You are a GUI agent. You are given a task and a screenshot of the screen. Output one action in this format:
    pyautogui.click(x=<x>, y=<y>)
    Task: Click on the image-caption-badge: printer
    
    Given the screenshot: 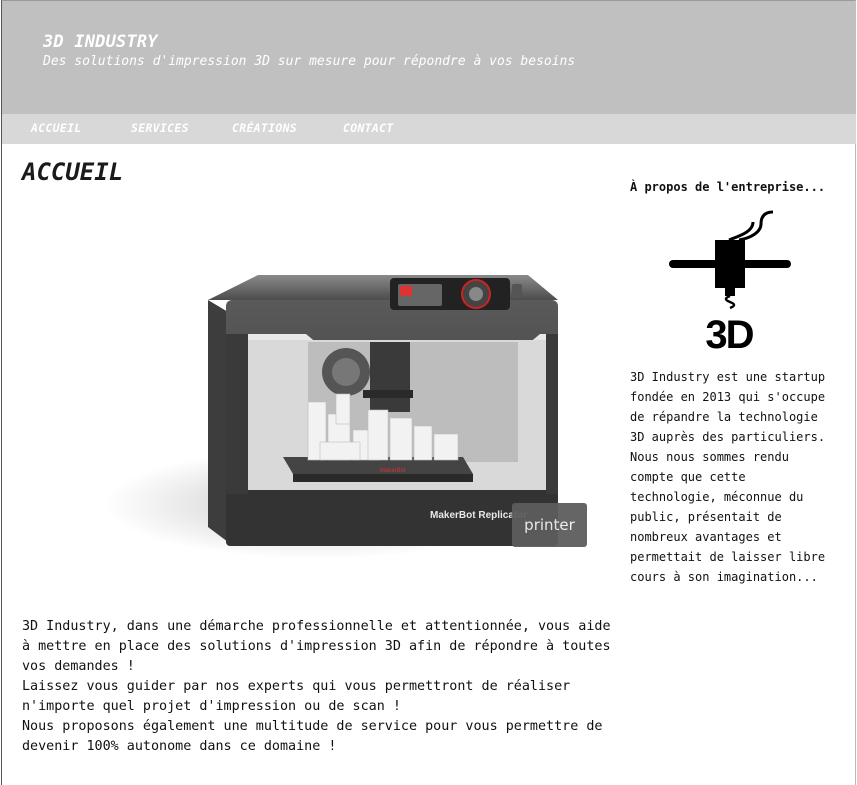 What is the action you would take?
    pyautogui.click(x=549, y=525)
    